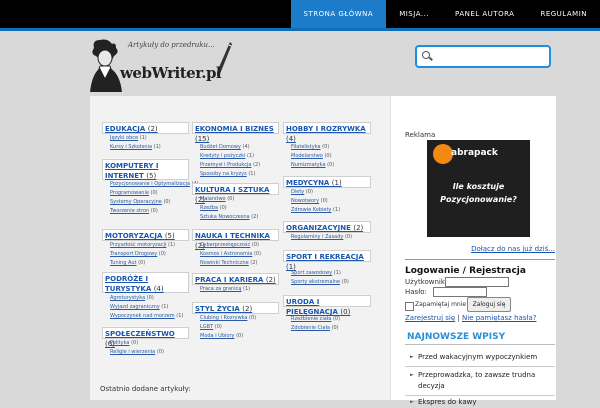 The height and width of the screenshot is (408, 600). I want to click on category-box: NAUKA I TECHNIKA (2), so click(235, 239).